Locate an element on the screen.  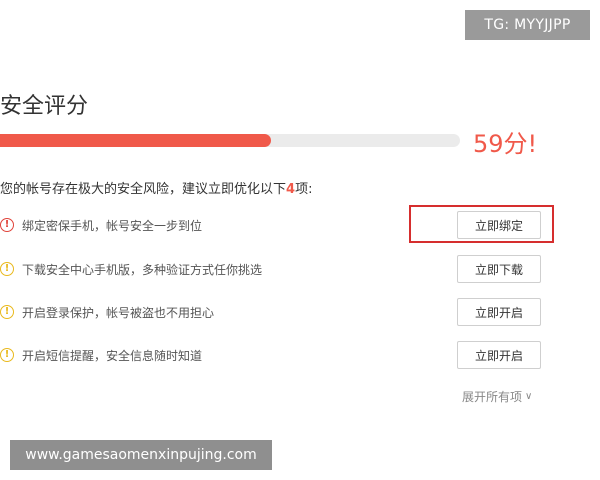
security-item-download-app: ! 下载安全中心手机版，多种验证方式任你挑选 is located at coordinates (131, 269).